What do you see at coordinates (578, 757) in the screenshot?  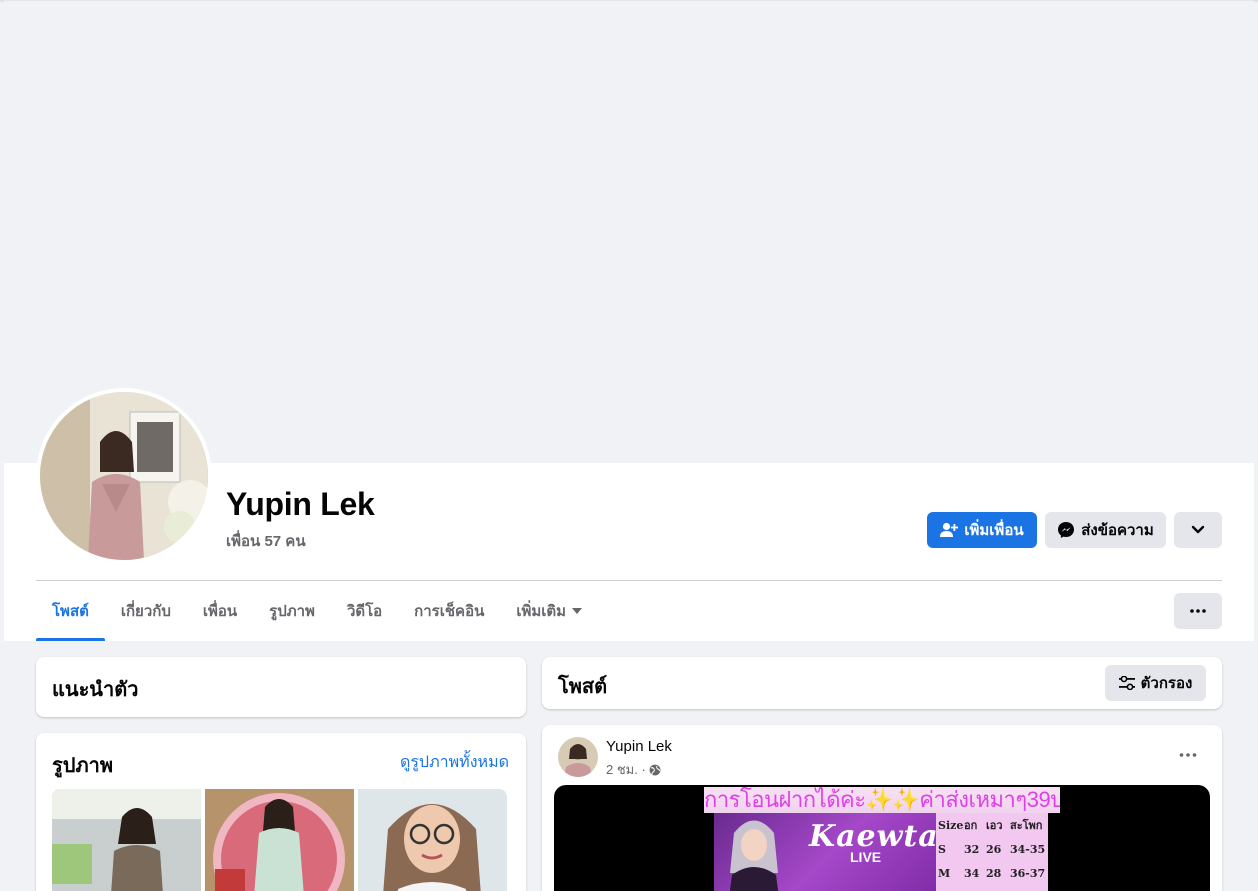 I see `post-author-avatar` at bounding box center [578, 757].